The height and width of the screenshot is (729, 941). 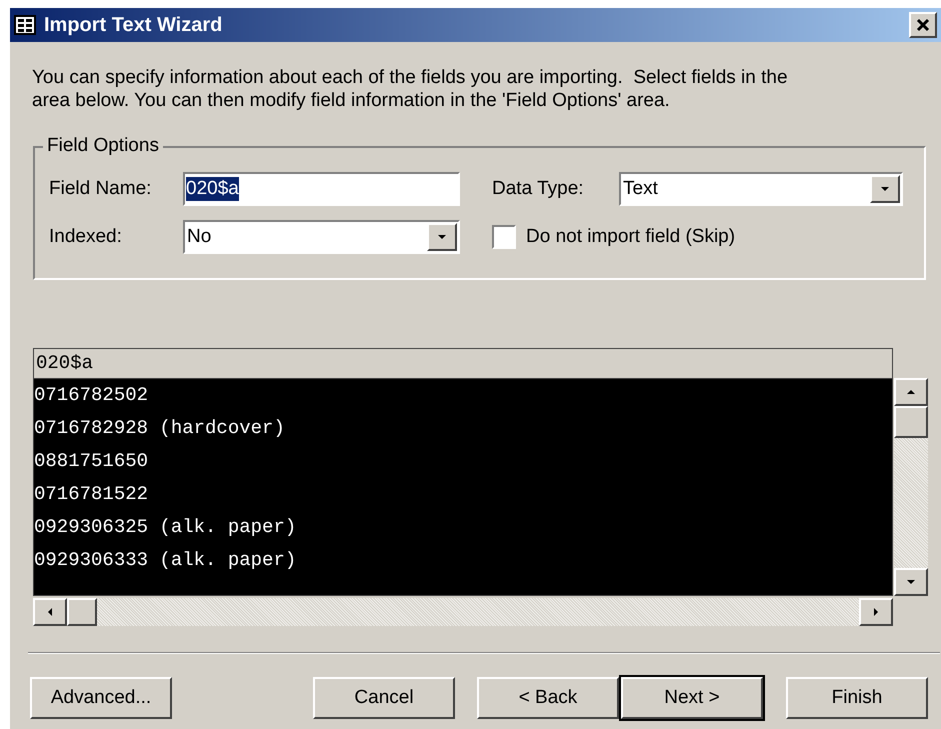 I want to click on vertical-scrollbar, so click(x=911, y=487).